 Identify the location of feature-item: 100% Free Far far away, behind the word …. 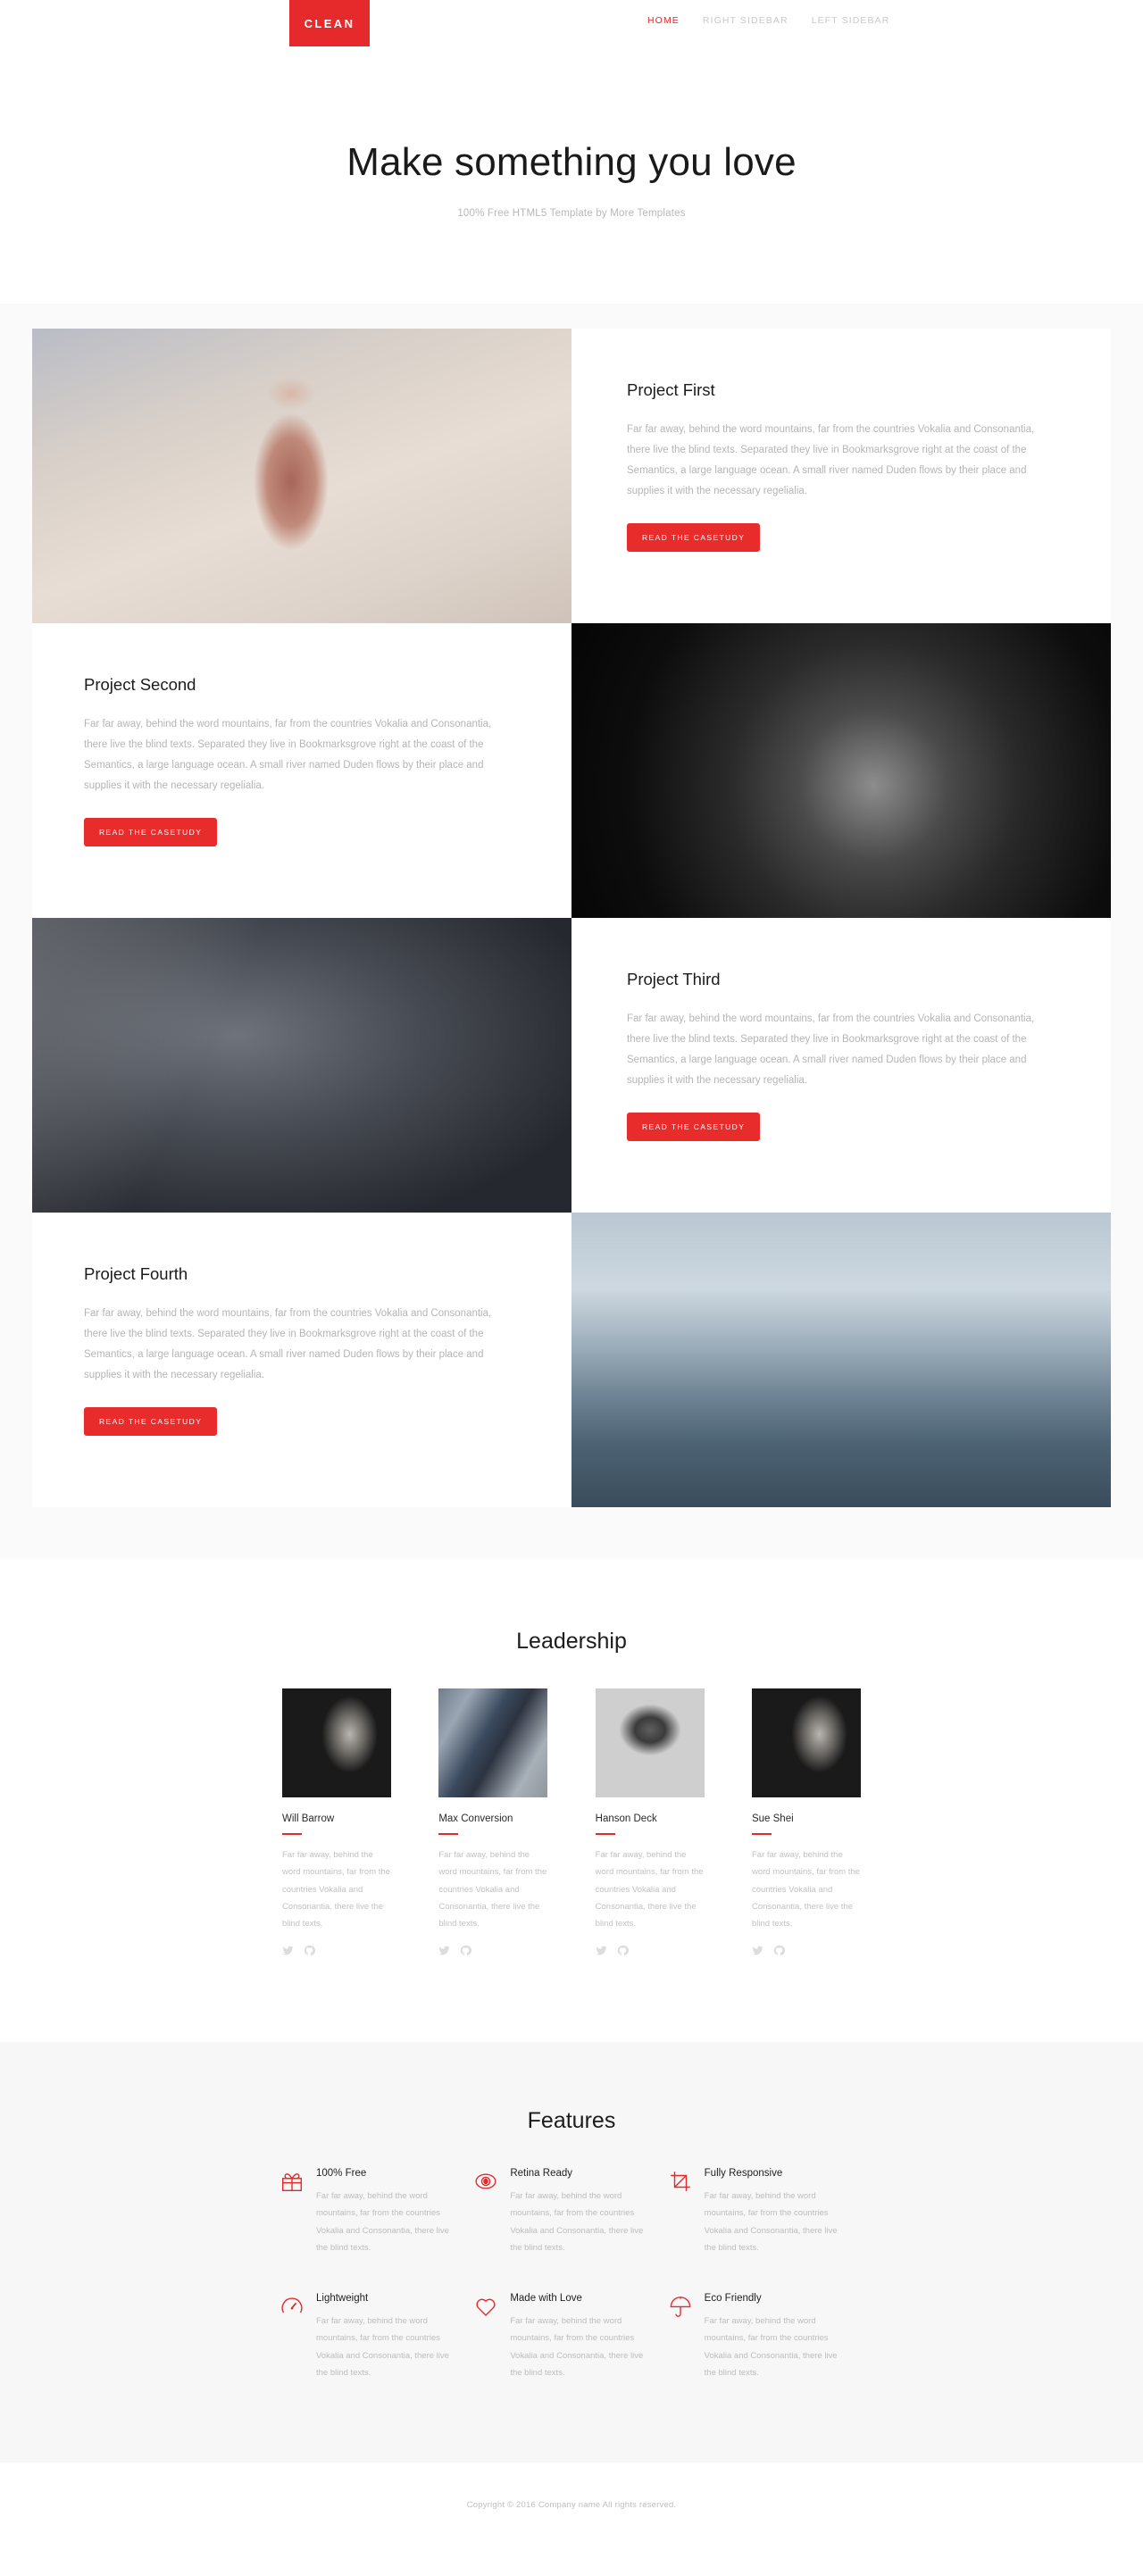
(377, 2212).